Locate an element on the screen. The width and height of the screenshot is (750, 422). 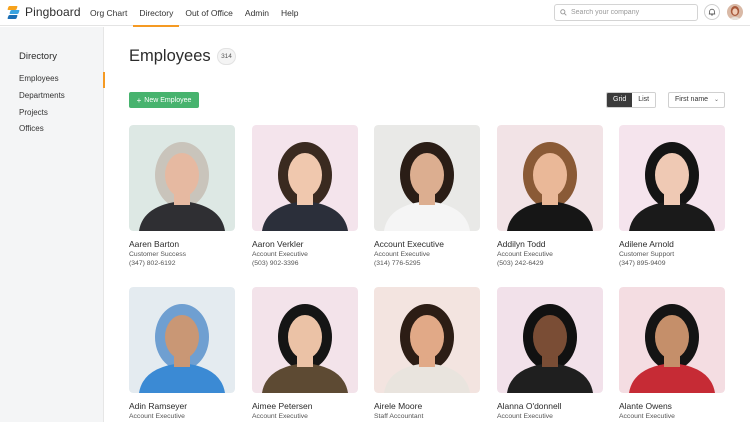
employee-name: Aaren Barton is located at coordinates (182, 244).